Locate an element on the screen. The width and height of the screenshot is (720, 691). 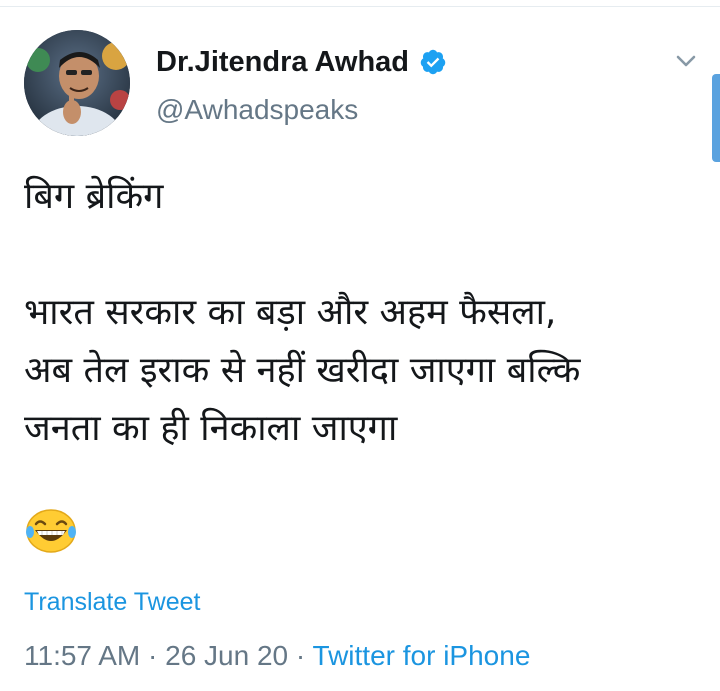
avatar-photo is located at coordinates (77, 83).